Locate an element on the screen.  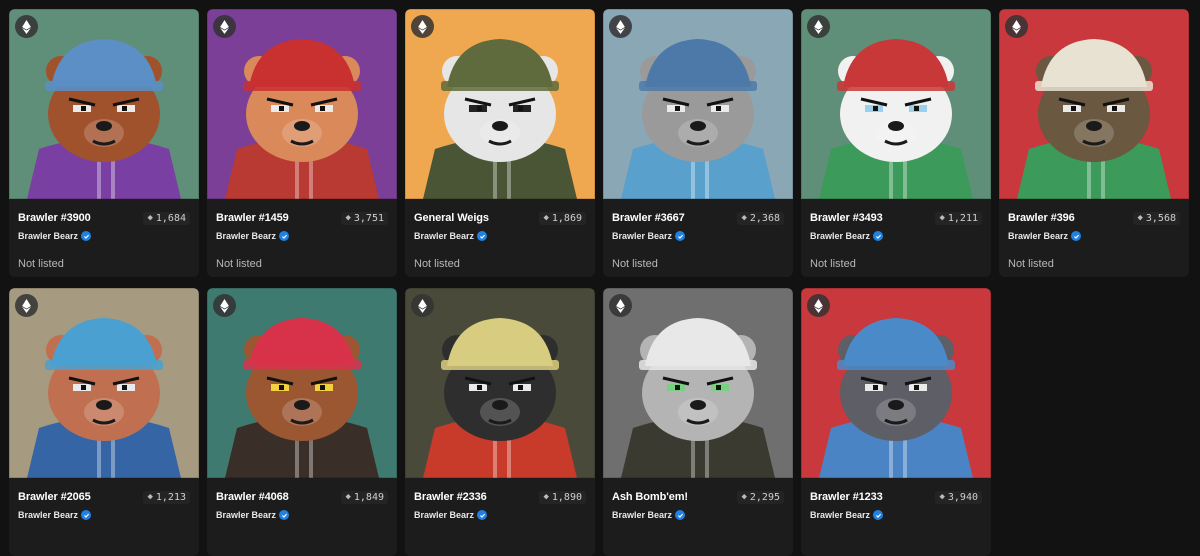
price-badge: ◆ 1,684 is located at coordinates (166, 218).